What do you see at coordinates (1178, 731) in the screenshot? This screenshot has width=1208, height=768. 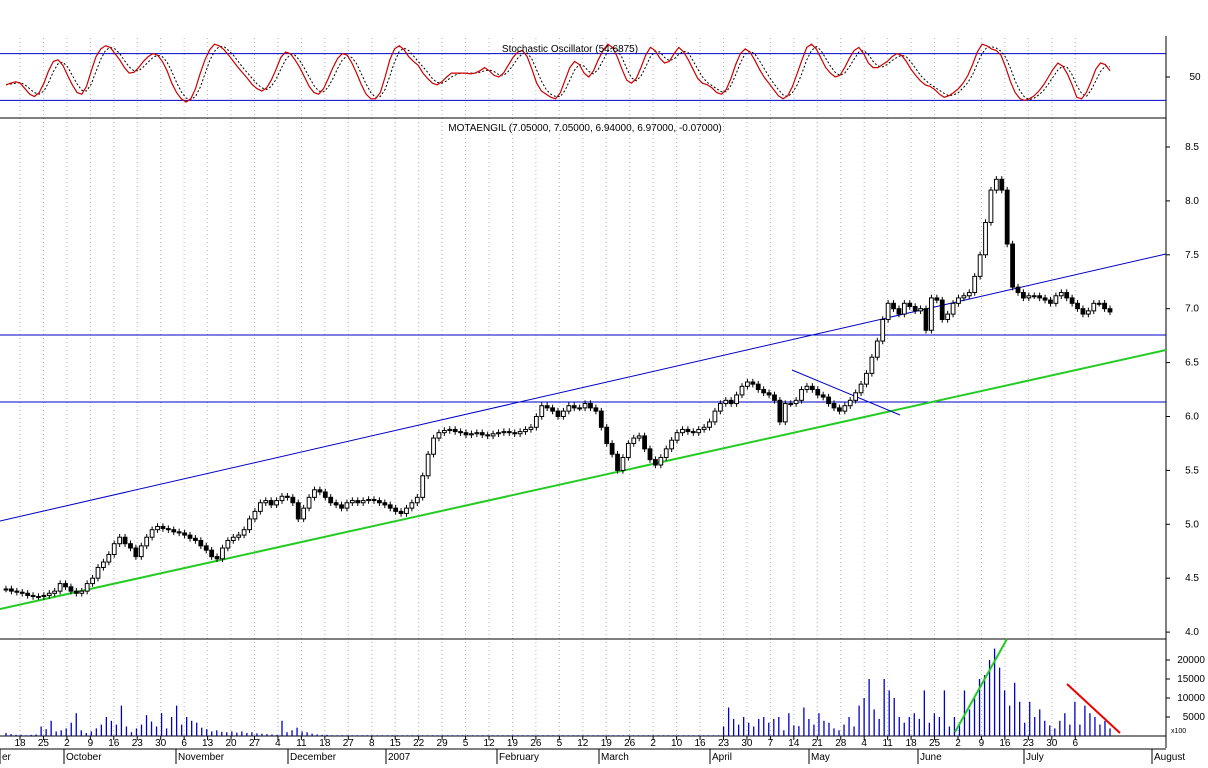 I see `volume-scale-label: x100` at bounding box center [1178, 731].